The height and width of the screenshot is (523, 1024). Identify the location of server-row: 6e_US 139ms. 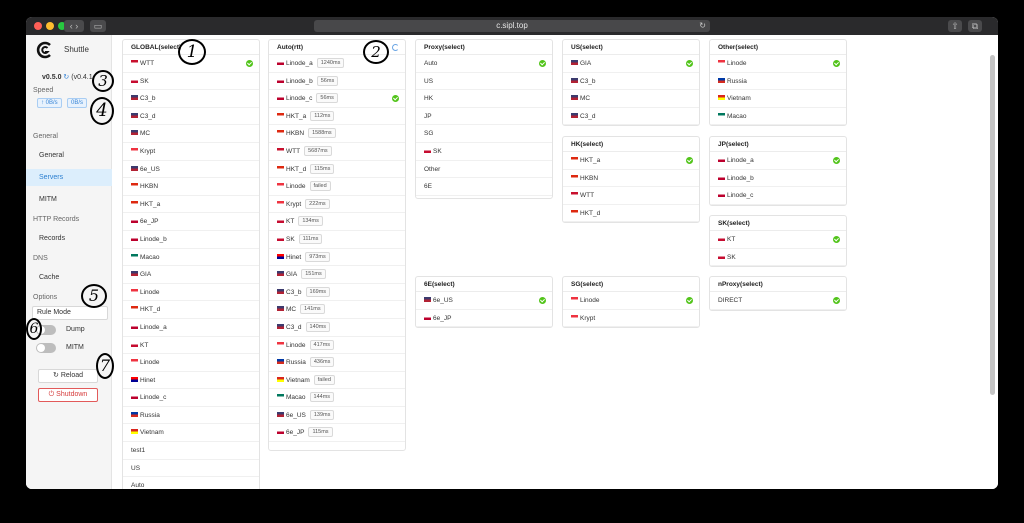
(337, 416).